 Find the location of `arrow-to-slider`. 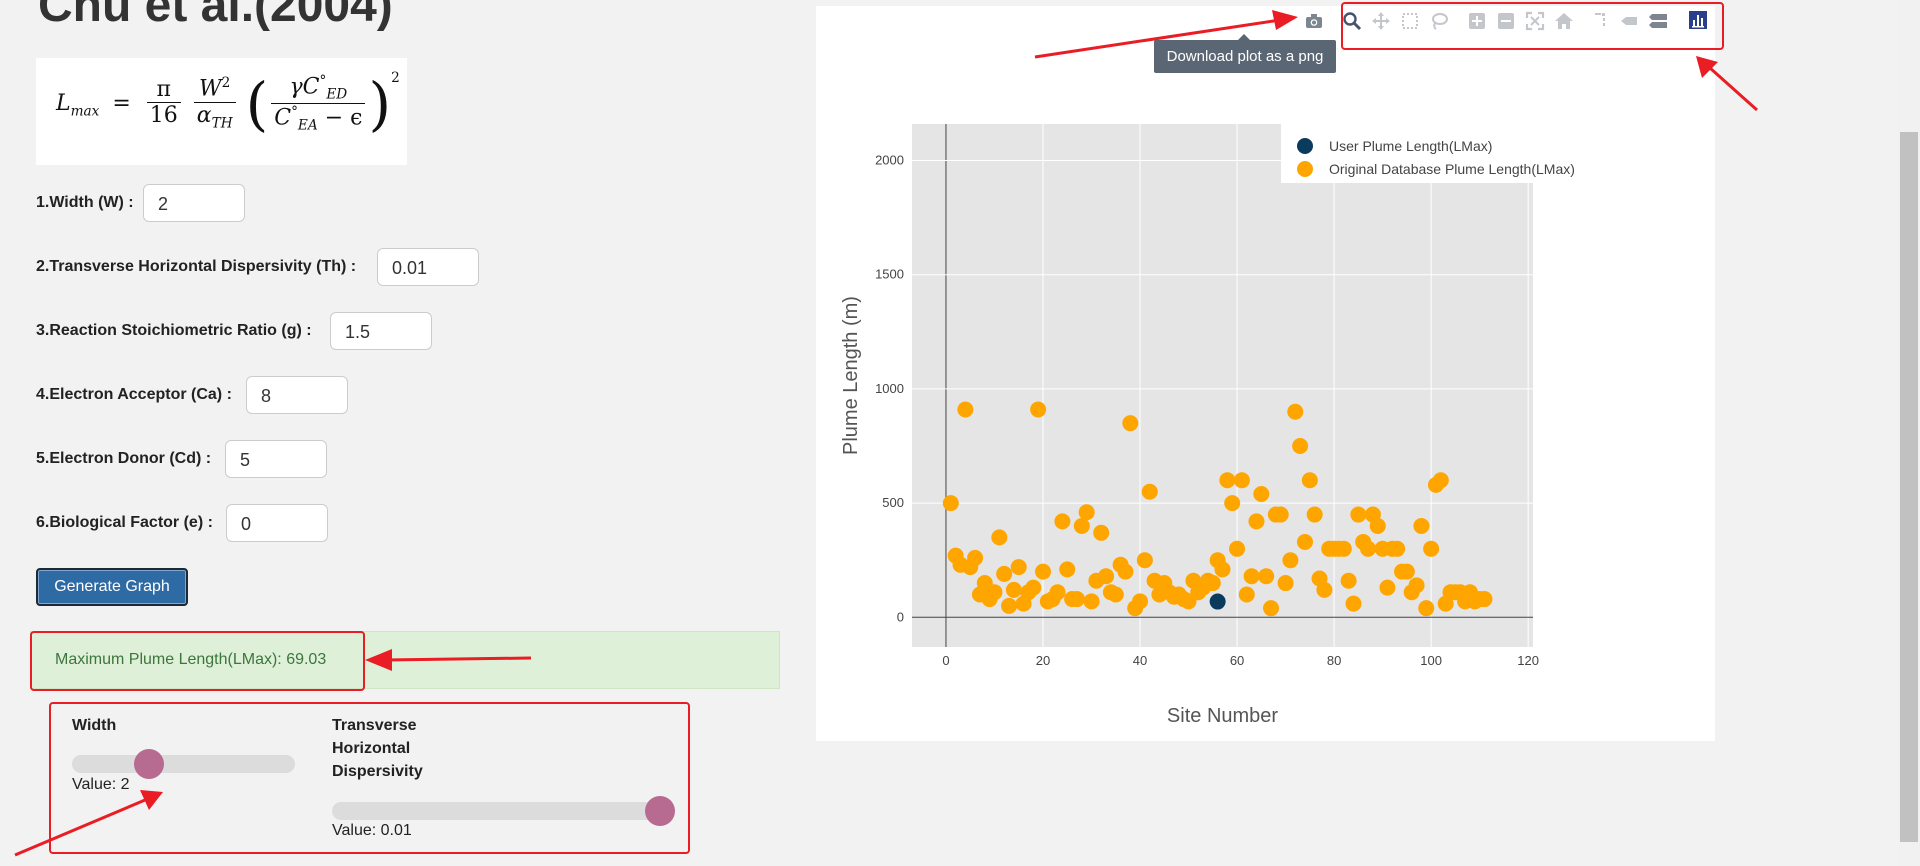

arrow-to-slider is located at coordinates (88, 823).